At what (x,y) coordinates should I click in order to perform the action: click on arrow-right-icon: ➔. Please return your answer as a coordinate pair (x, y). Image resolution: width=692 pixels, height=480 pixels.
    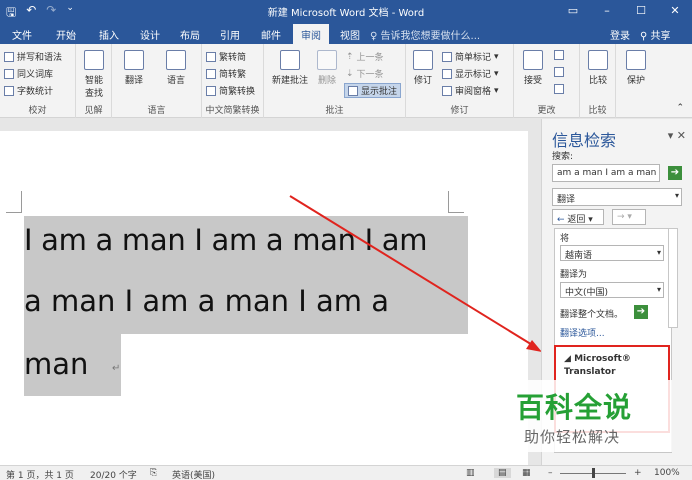
    Looking at the image, I should click on (641, 311).